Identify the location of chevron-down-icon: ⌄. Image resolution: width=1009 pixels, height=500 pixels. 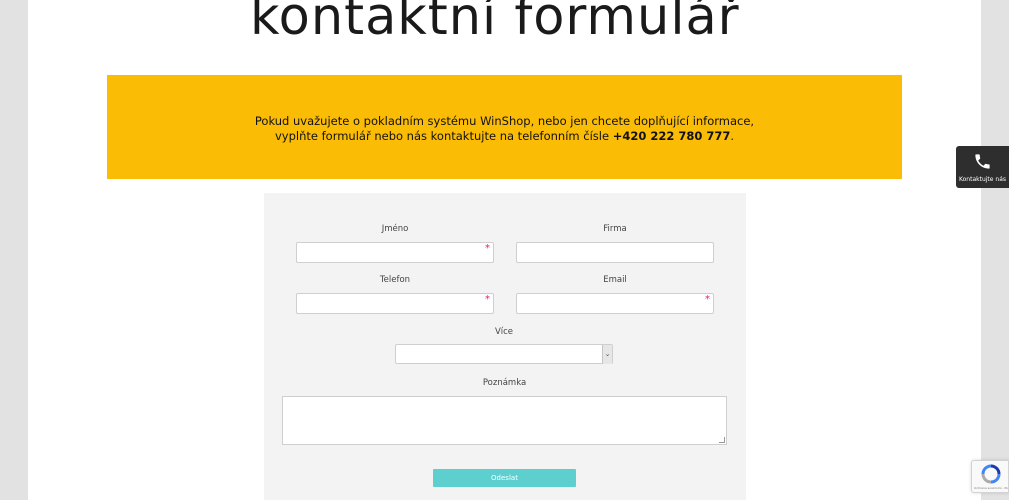
(607, 354).